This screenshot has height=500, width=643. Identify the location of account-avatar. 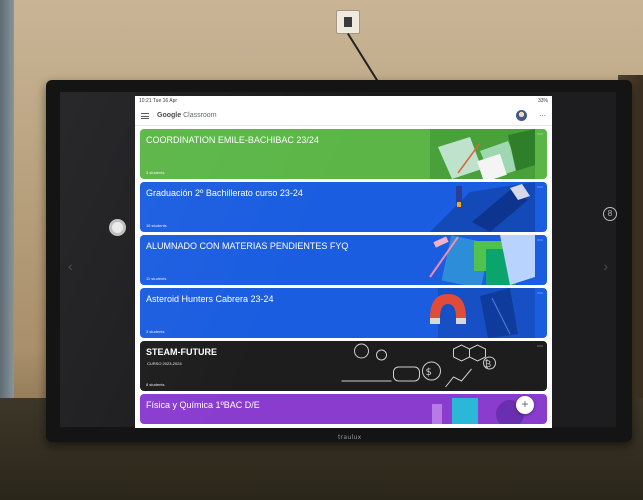
(521, 115).